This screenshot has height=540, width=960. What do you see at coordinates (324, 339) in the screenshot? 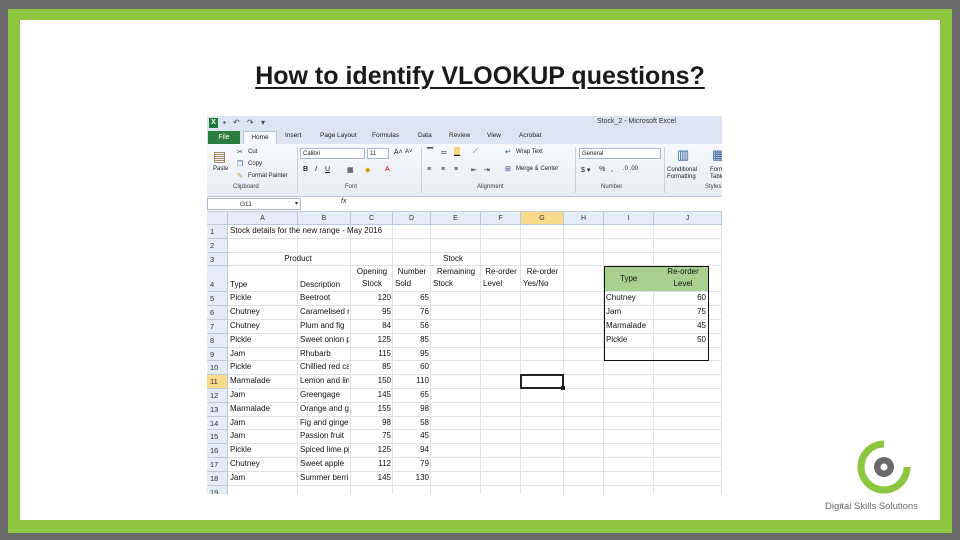
I see `description-cell: Sweet onion pic` at bounding box center [324, 339].